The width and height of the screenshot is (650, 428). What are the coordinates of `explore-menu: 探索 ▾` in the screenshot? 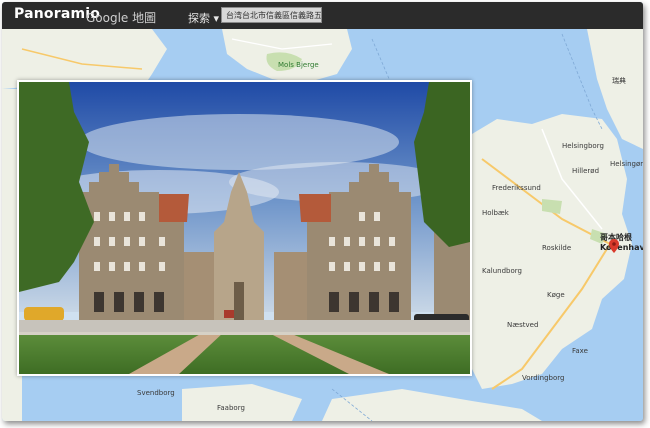 It's located at (203, 18).